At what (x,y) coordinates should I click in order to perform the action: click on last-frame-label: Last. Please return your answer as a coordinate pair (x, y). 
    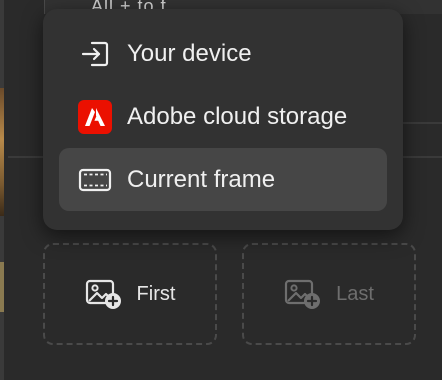
    Looking at the image, I should click on (355, 293).